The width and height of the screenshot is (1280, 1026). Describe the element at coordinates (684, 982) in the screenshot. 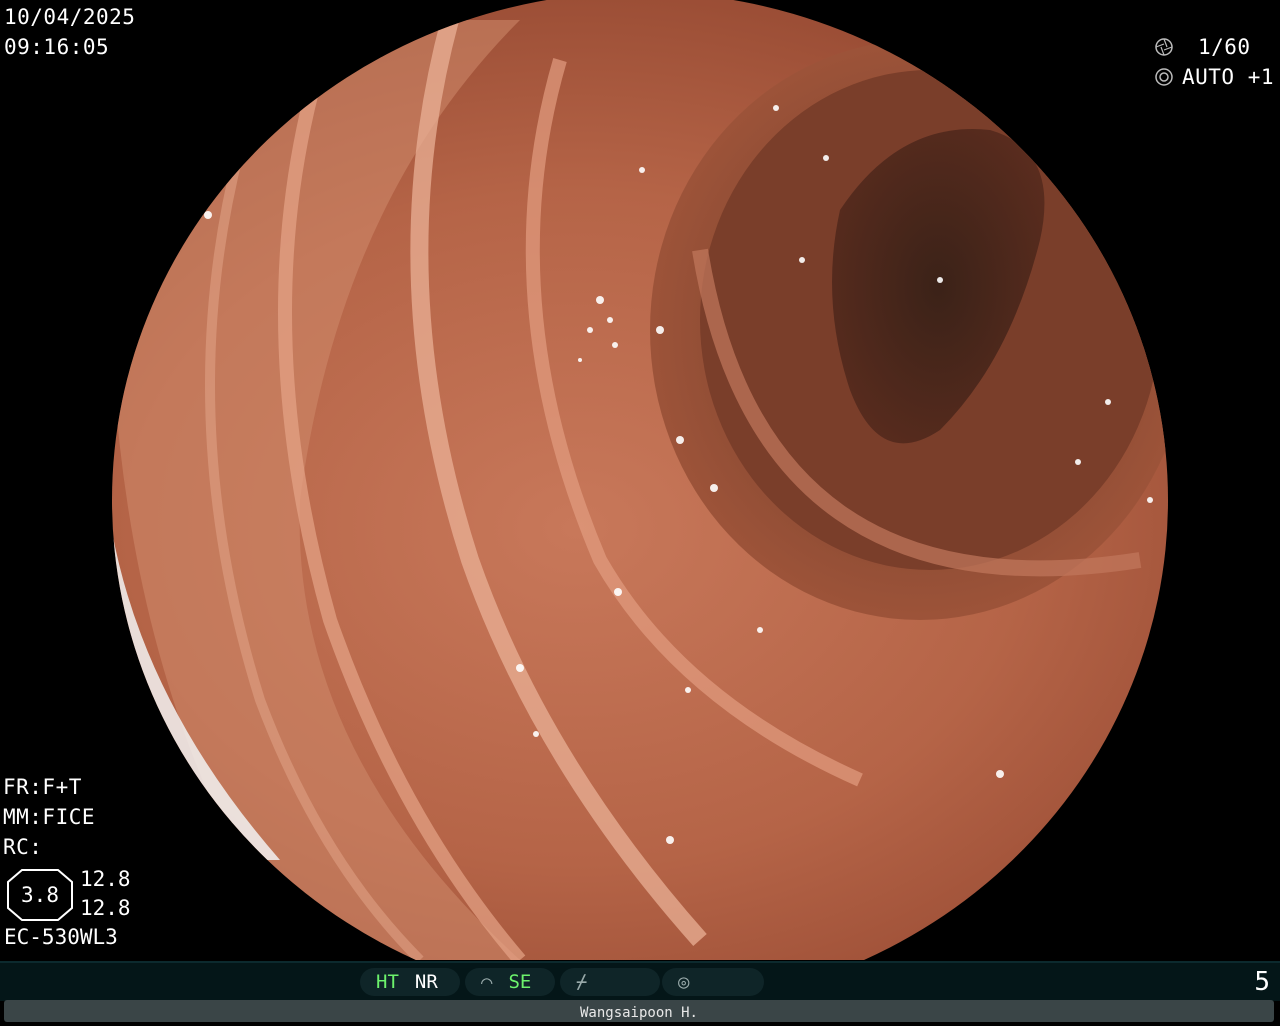

I see `wave-icon: ◎` at that location.